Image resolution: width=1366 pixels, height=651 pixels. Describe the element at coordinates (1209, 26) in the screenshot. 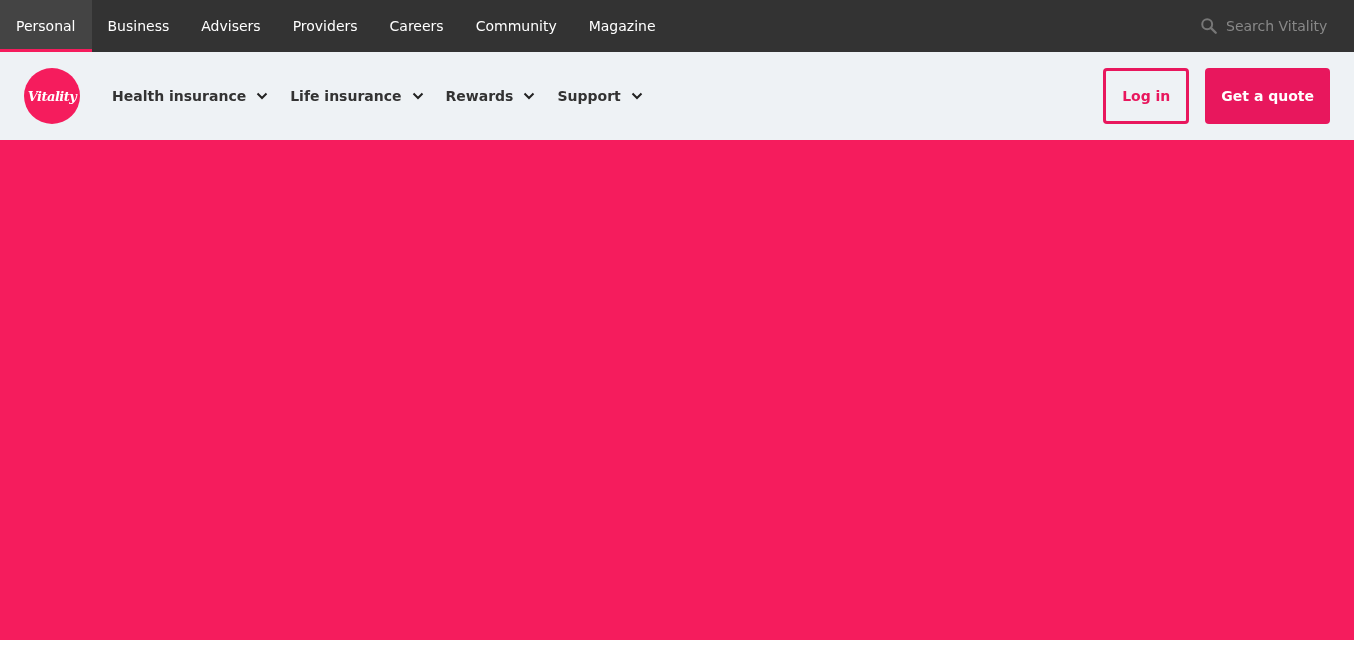

I see `search-icon` at that location.